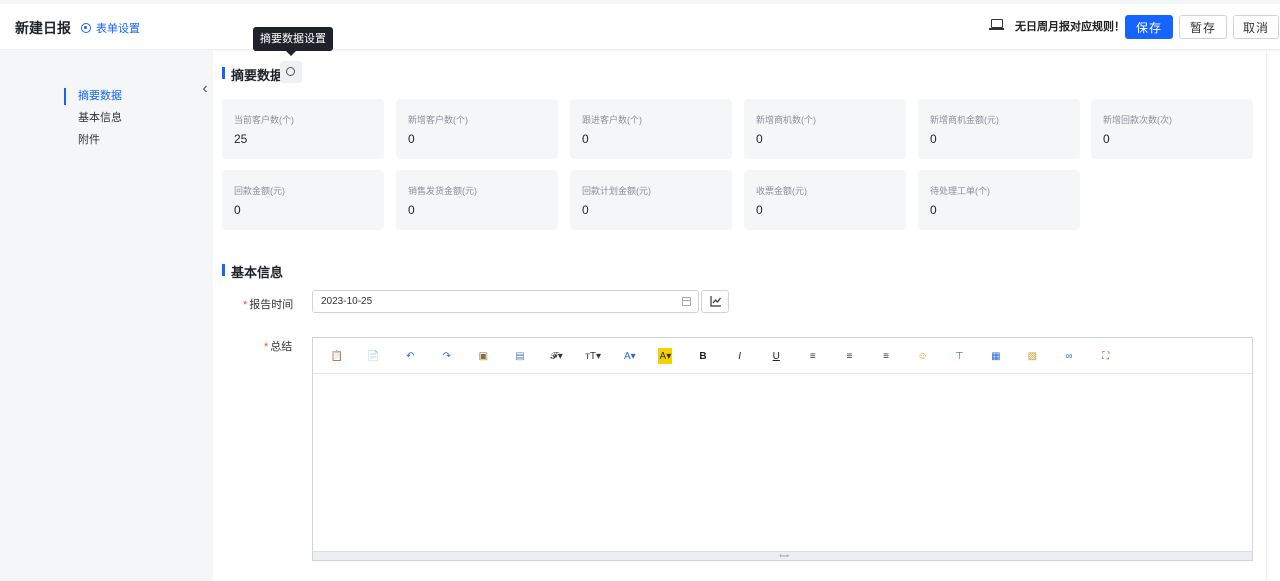 Image resolution: width=1280 pixels, height=581 pixels. I want to click on trend-chart-button, so click(715, 301).